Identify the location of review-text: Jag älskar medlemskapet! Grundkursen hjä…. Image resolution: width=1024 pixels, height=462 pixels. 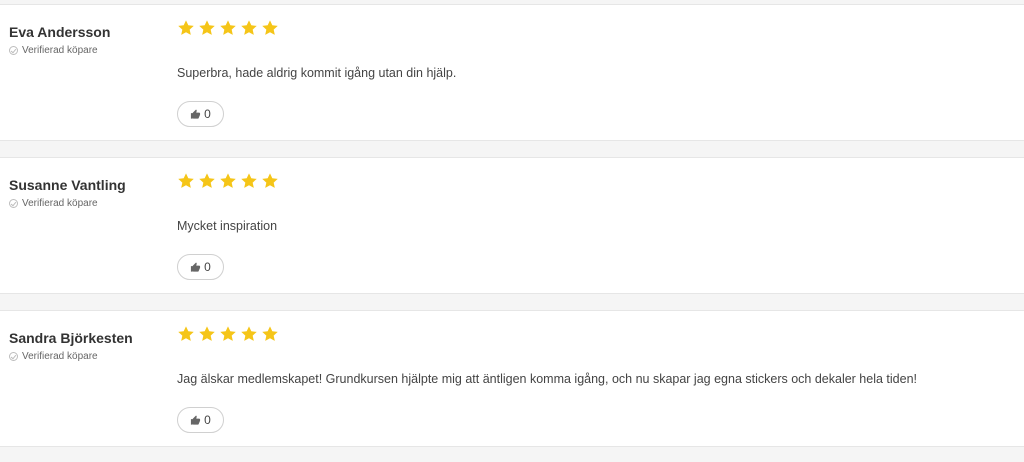
(547, 379).